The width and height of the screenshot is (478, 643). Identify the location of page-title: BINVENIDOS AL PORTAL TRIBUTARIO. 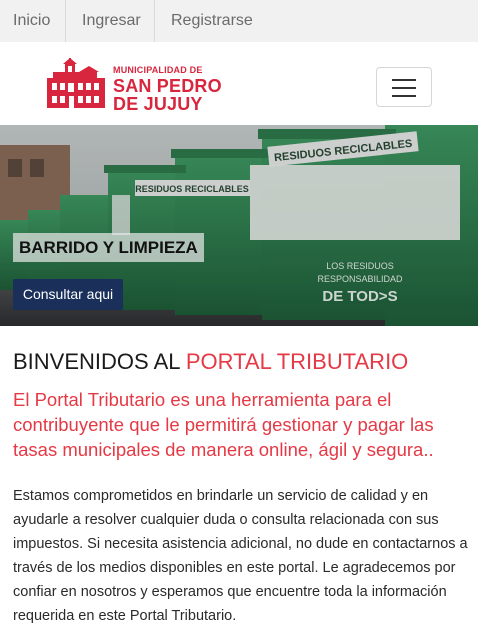
(210, 362).